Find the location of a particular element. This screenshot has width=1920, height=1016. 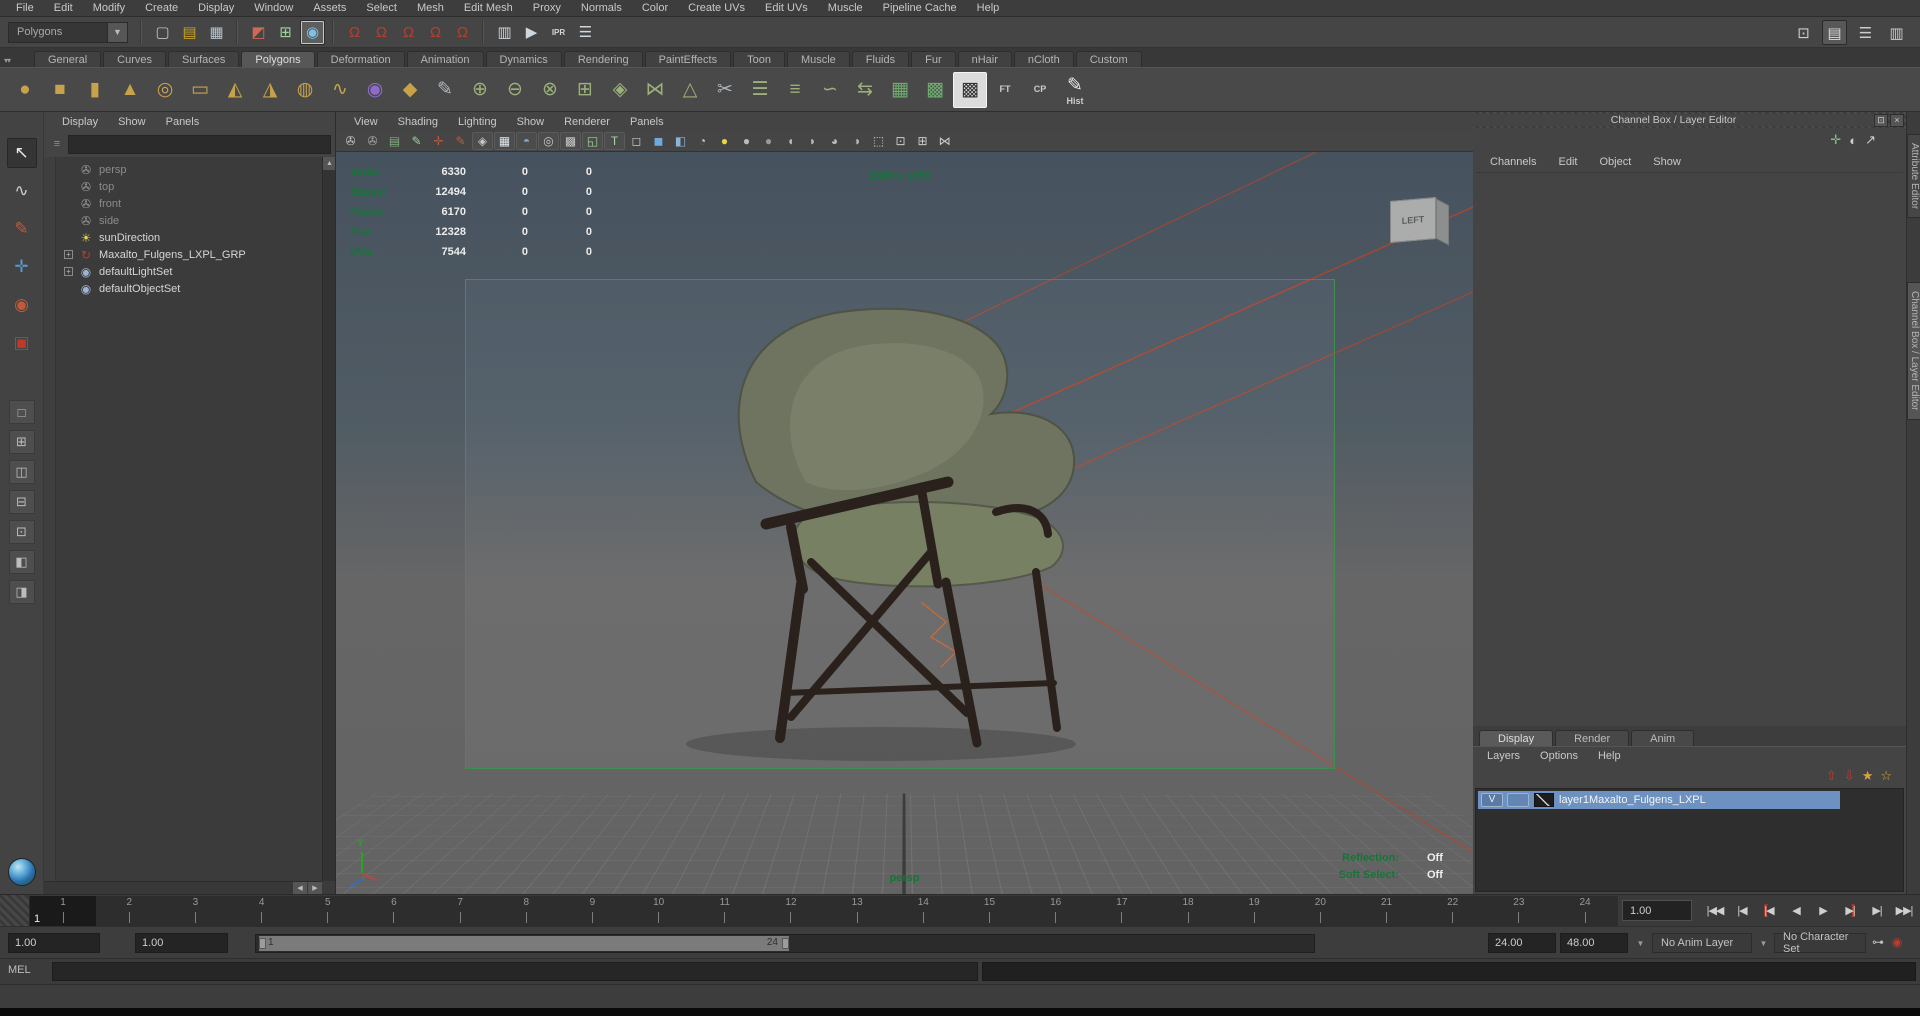

sidebar-channel-box-icon: ▤ is located at coordinates (1834, 32).